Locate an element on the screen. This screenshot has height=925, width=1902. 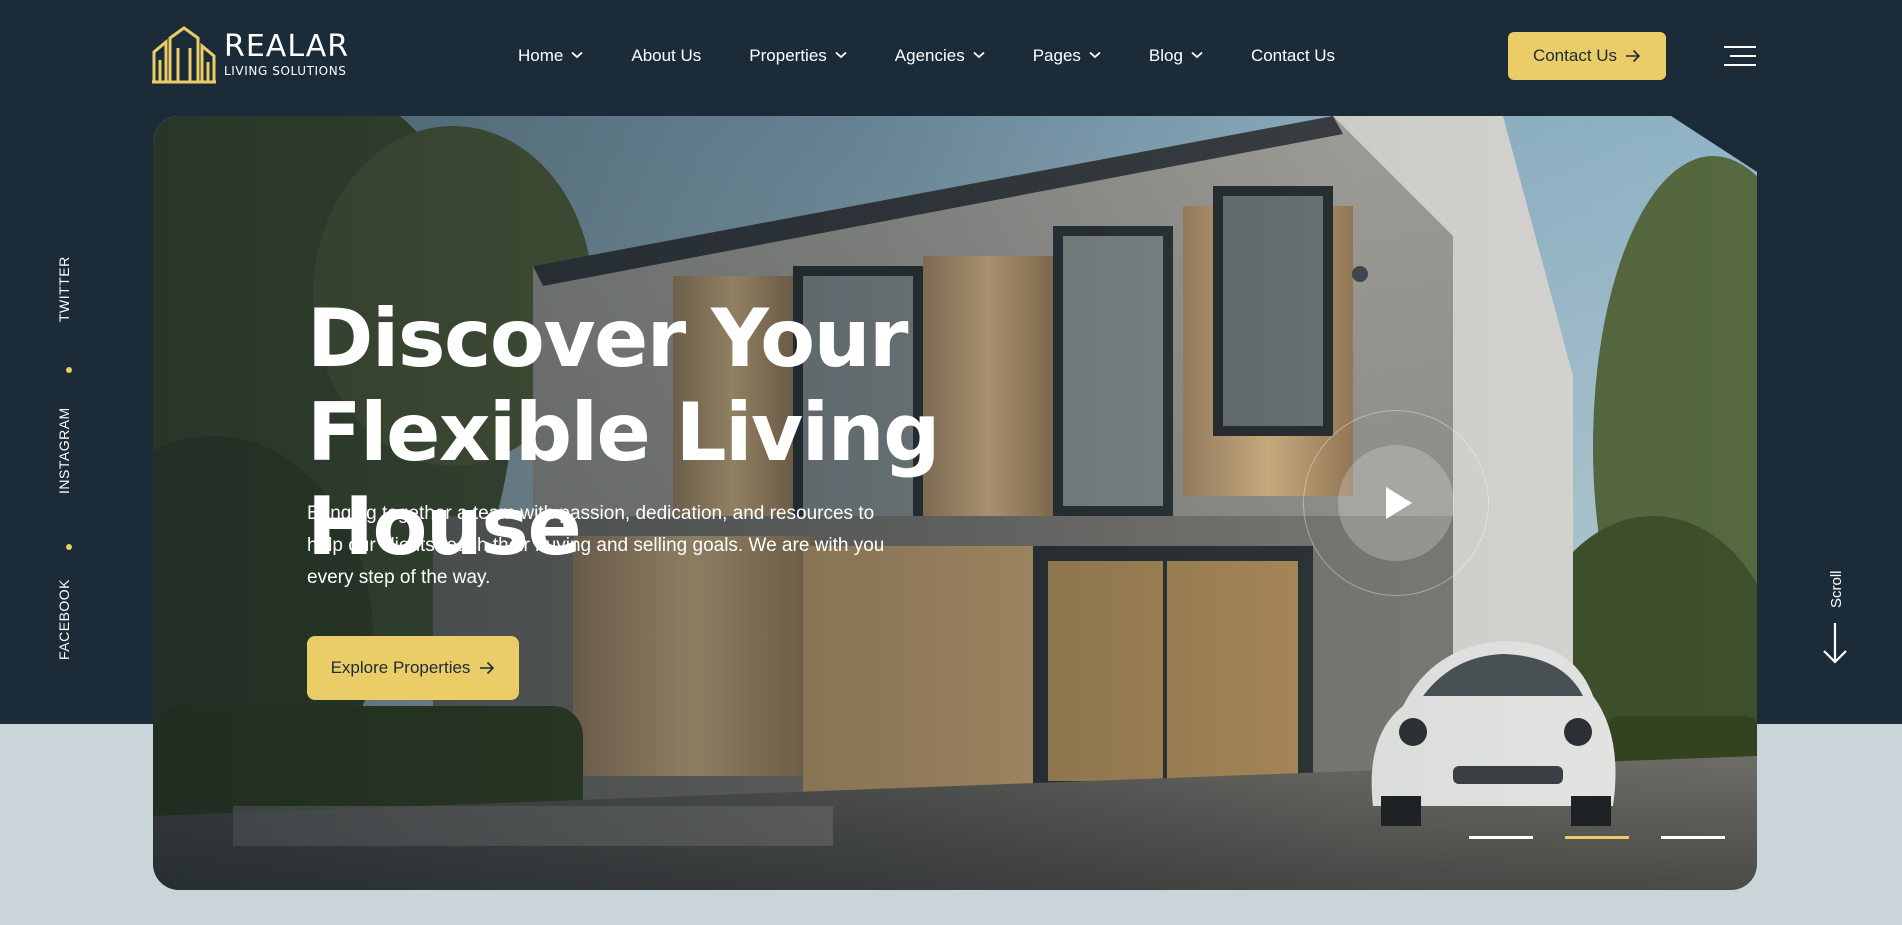
contact-us-button-label: Contact Us is located at coordinates (1575, 55).